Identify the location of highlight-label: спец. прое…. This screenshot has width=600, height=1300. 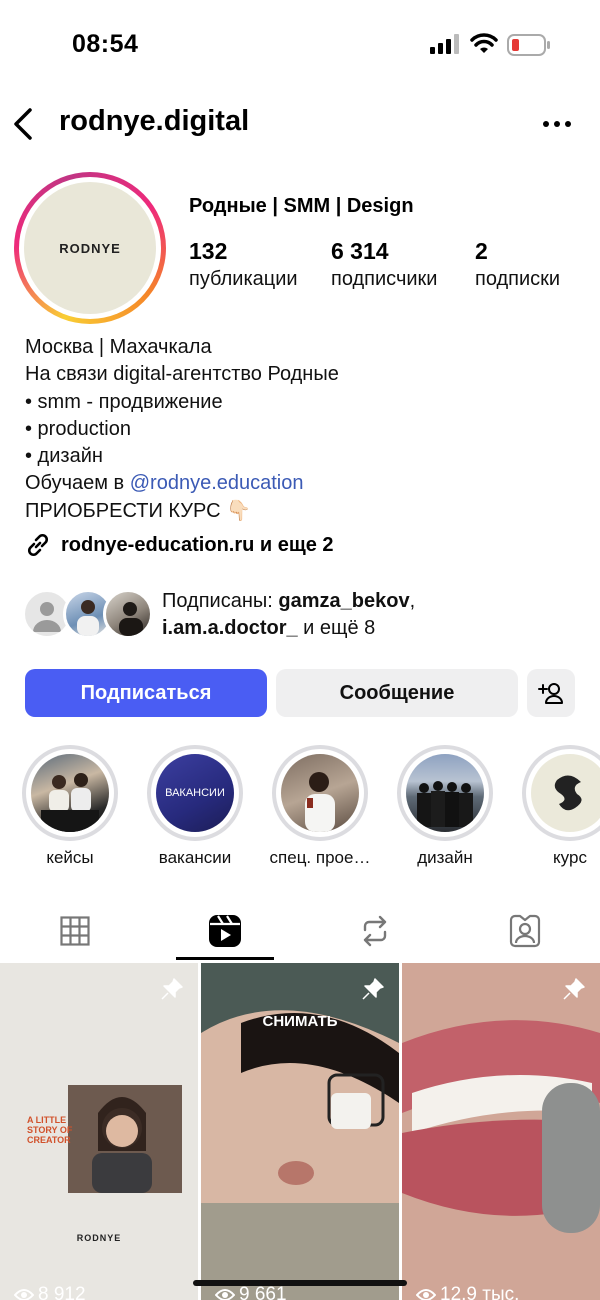
(320, 857).